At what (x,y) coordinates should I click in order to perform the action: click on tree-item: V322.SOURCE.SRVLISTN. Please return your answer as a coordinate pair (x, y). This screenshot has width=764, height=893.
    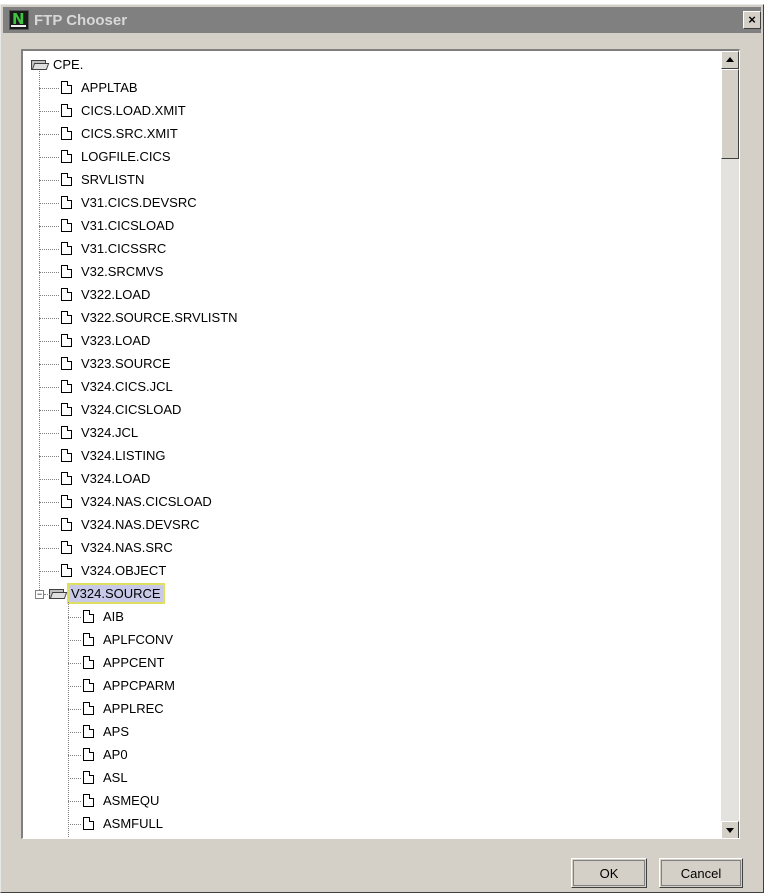
    Looking at the image, I should click on (150, 317).